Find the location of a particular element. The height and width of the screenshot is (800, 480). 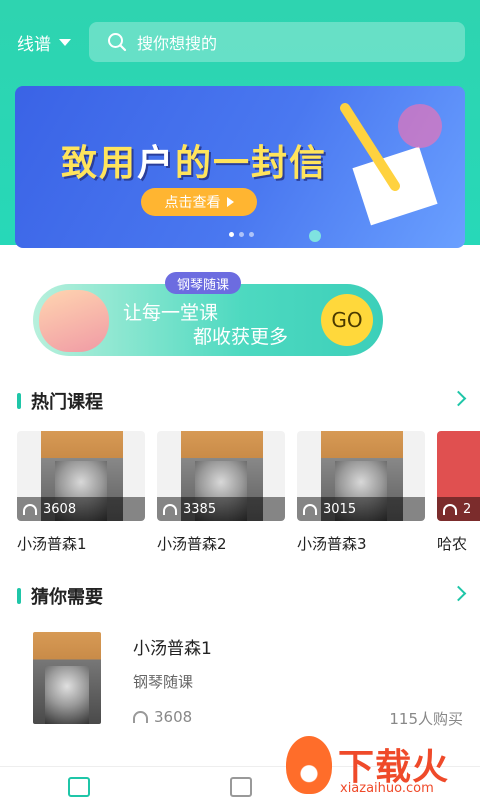

carousel-indicator is located at coordinates (241, 234).